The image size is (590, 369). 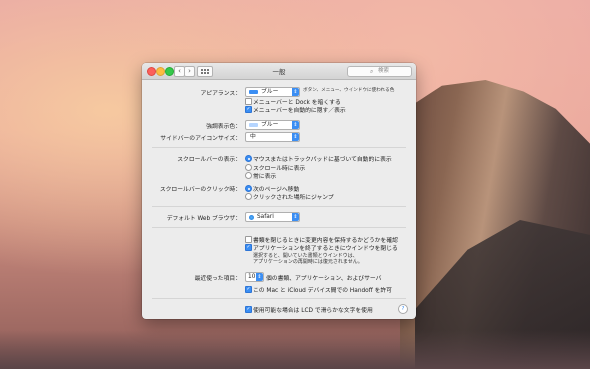 What do you see at coordinates (248, 175) in the screenshot?
I see `scrollbars-always-radio` at bounding box center [248, 175].